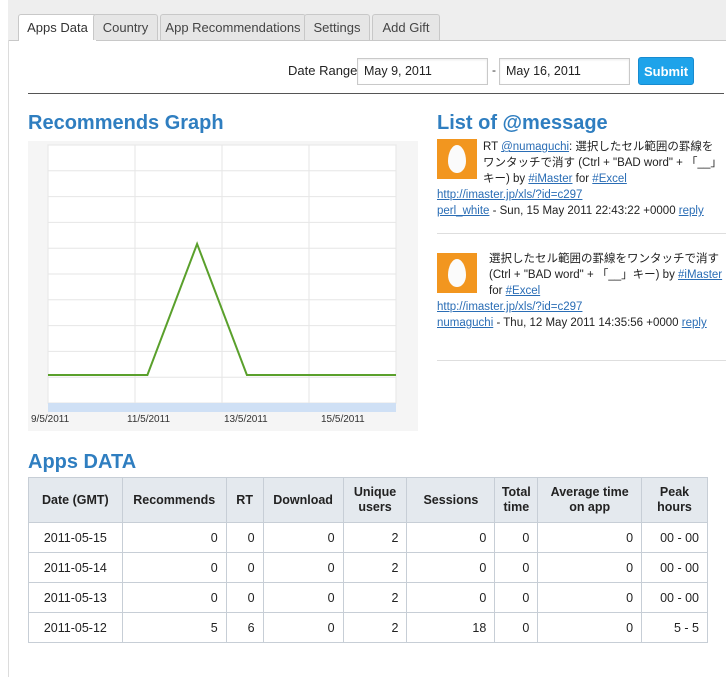 This screenshot has height=677, width=726. I want to click on tab-apps-data: Apps Data, so click(57, 27).